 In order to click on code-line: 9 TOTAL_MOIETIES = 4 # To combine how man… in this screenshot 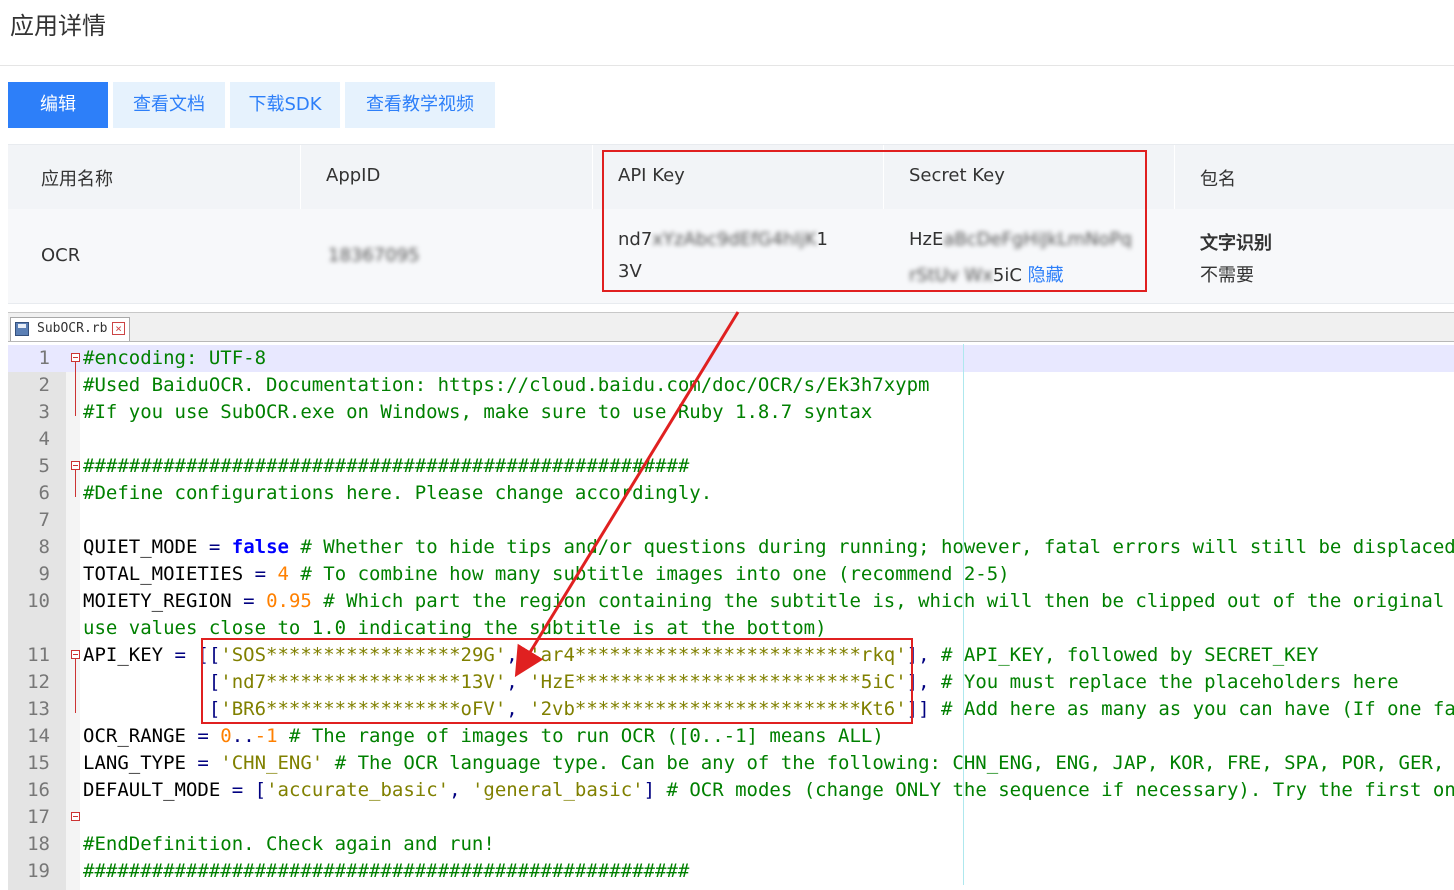, I will do `click(731, 574)`.